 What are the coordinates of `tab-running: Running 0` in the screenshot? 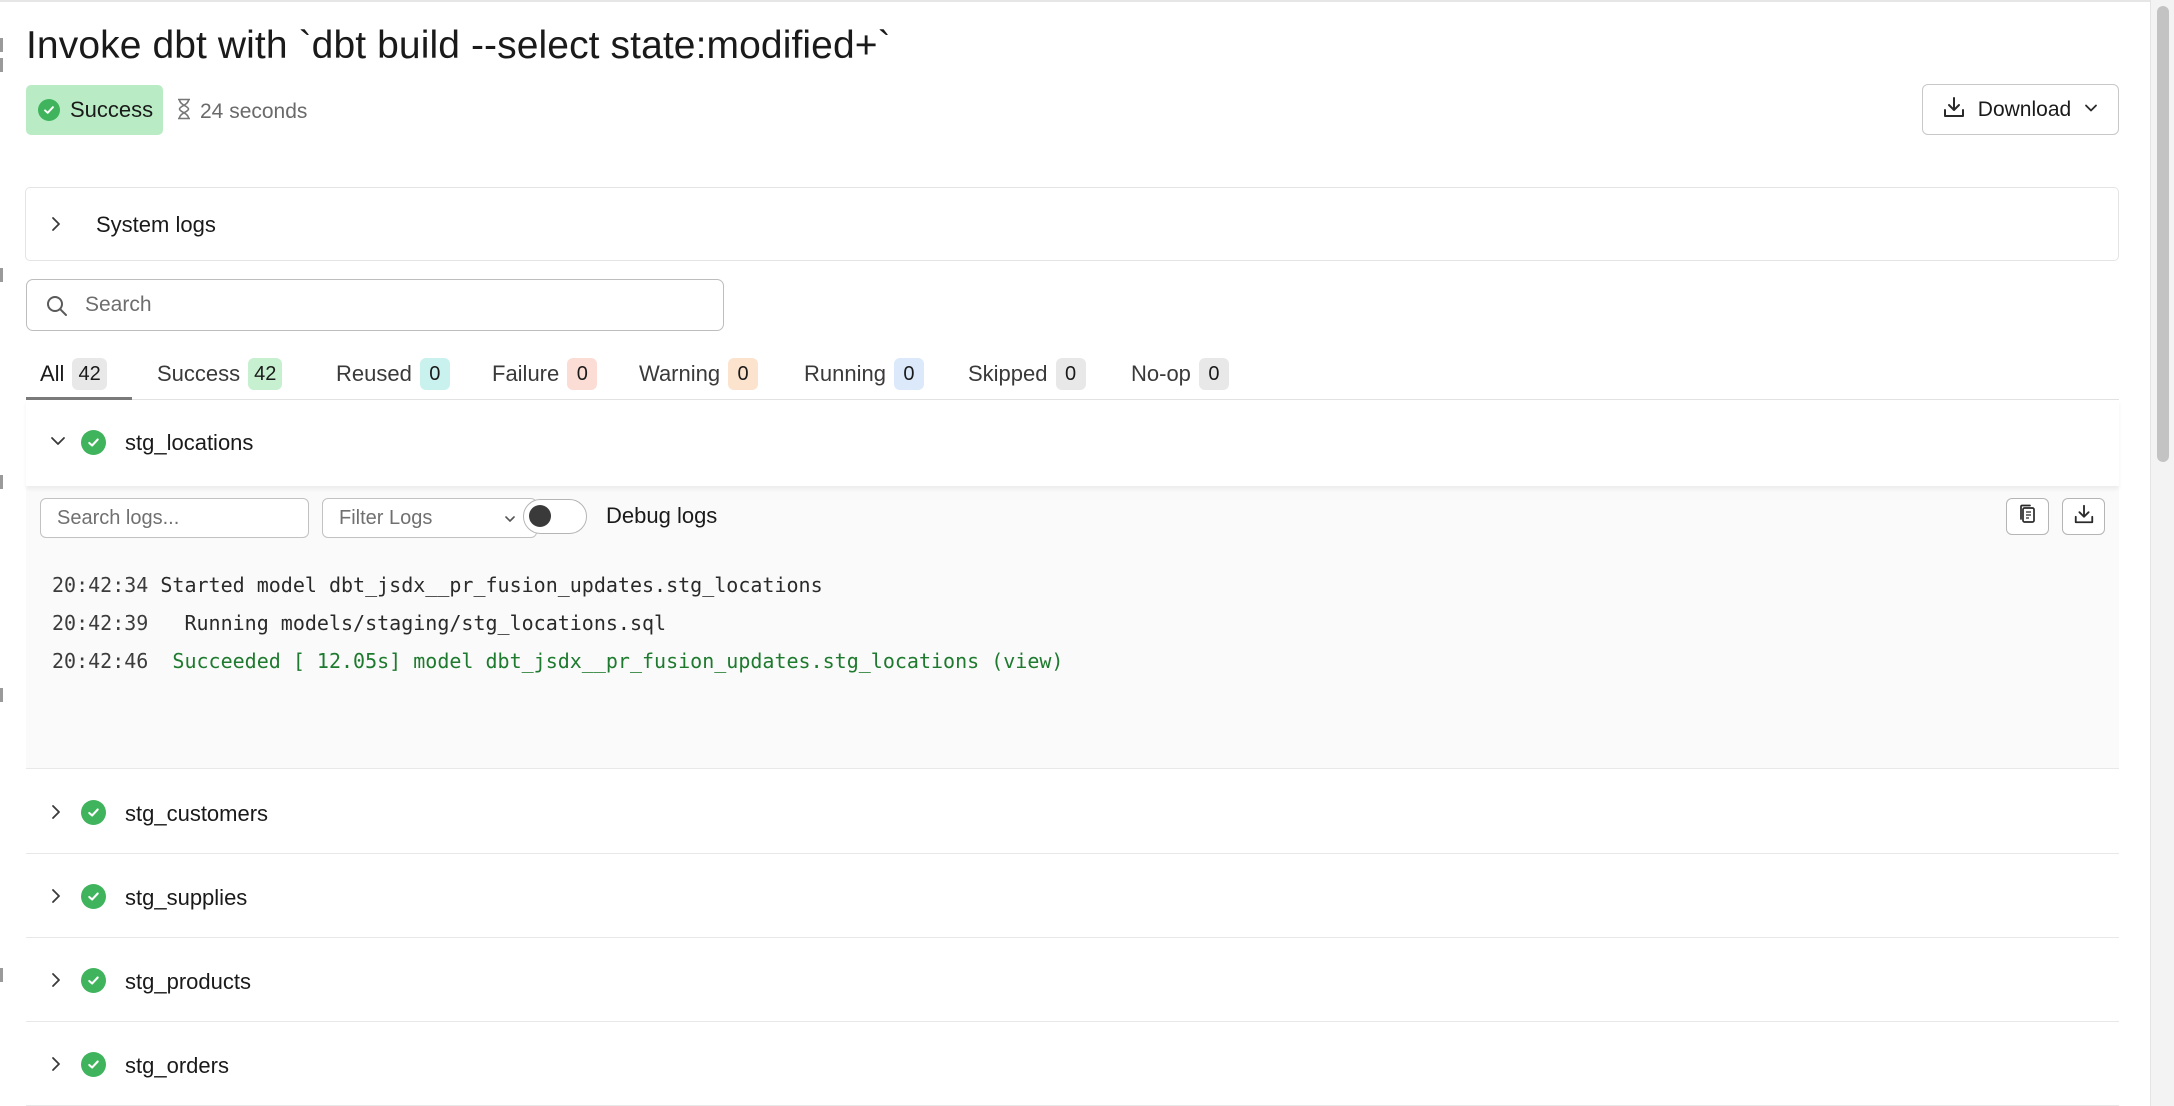 It's located at (864, 379).